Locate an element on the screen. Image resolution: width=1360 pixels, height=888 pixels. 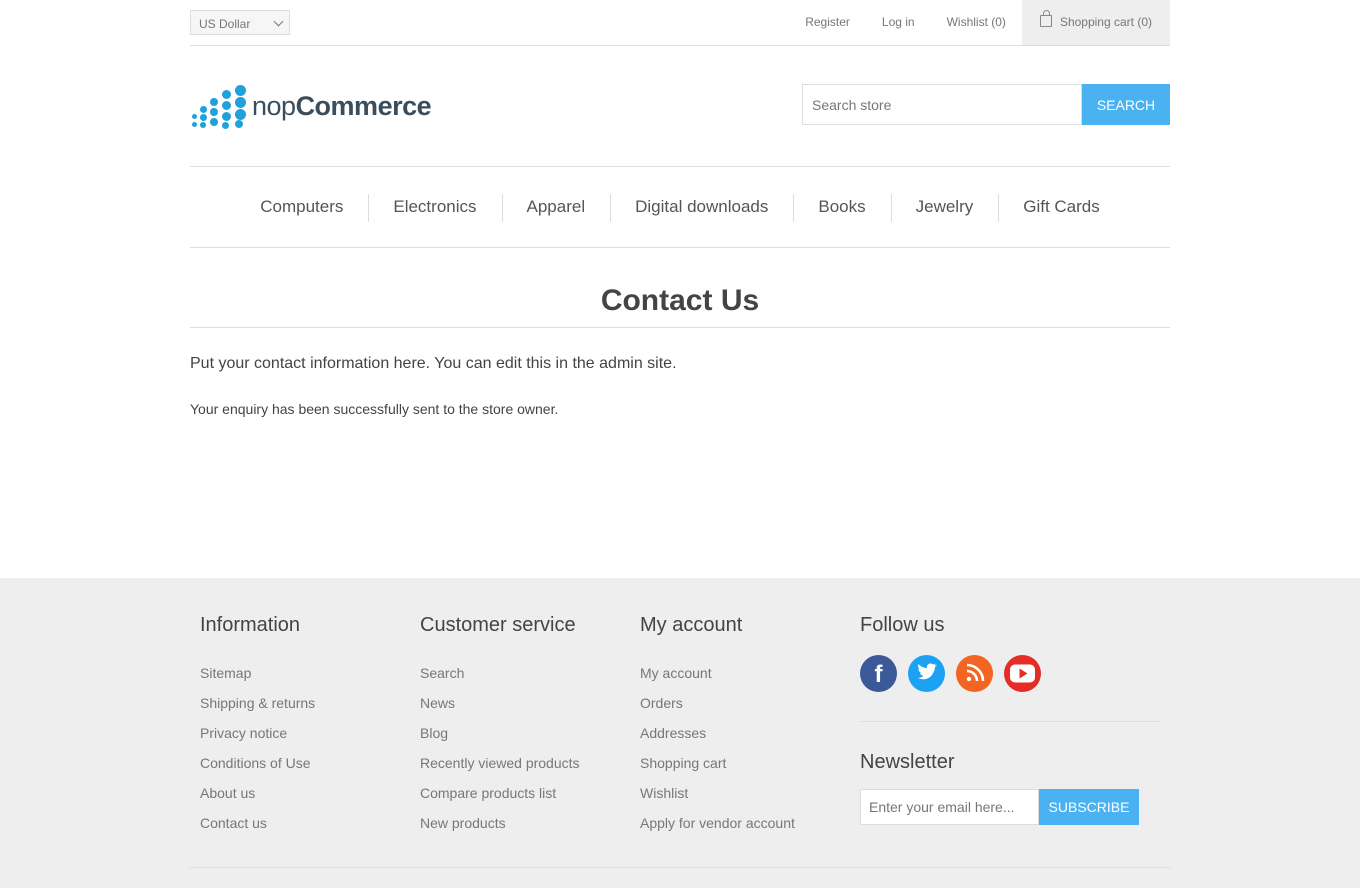
footer-divider is located at coordinates (680, 867).